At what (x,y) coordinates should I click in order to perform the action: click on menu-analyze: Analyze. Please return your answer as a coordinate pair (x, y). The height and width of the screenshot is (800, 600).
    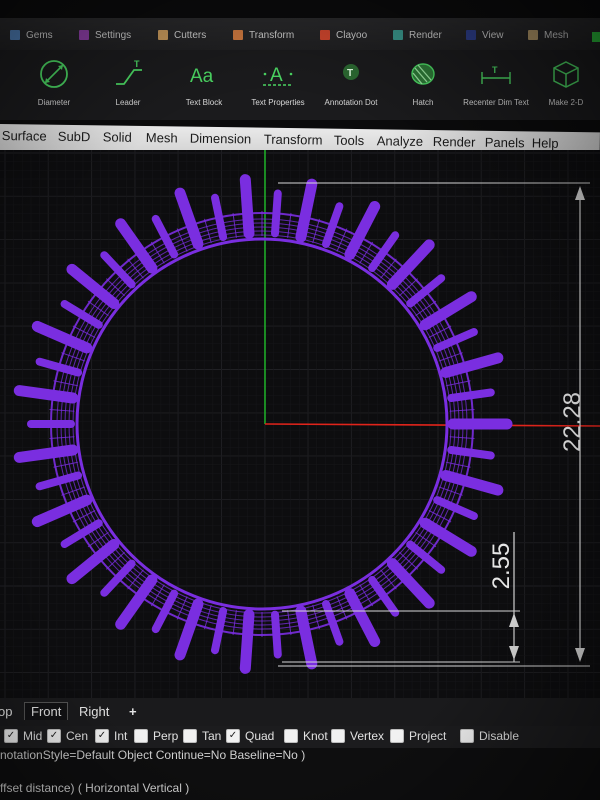
    Looking at the image, I should click on (400, 141).